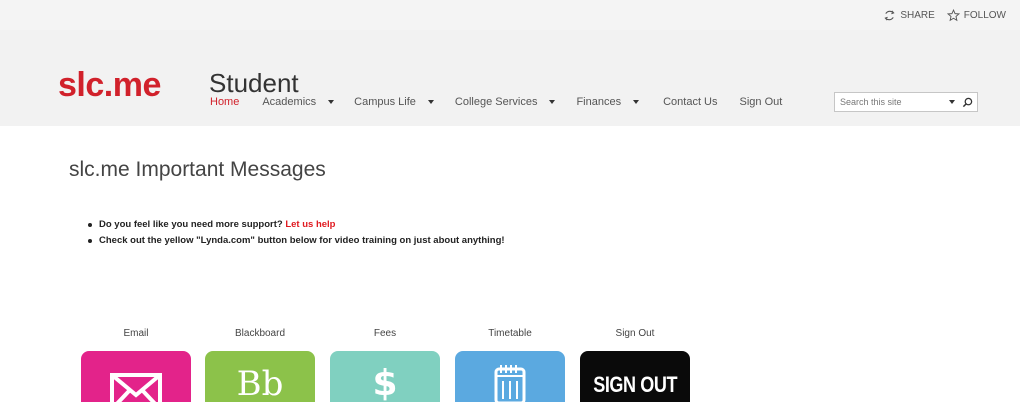 Image resolution: width=1020 pixels, height=402 pixels. What do you see at coordinates (635, 333) in the screenshot?
I see `tile-label-sign-out: Sign Out` at bounding box center [635, 333].